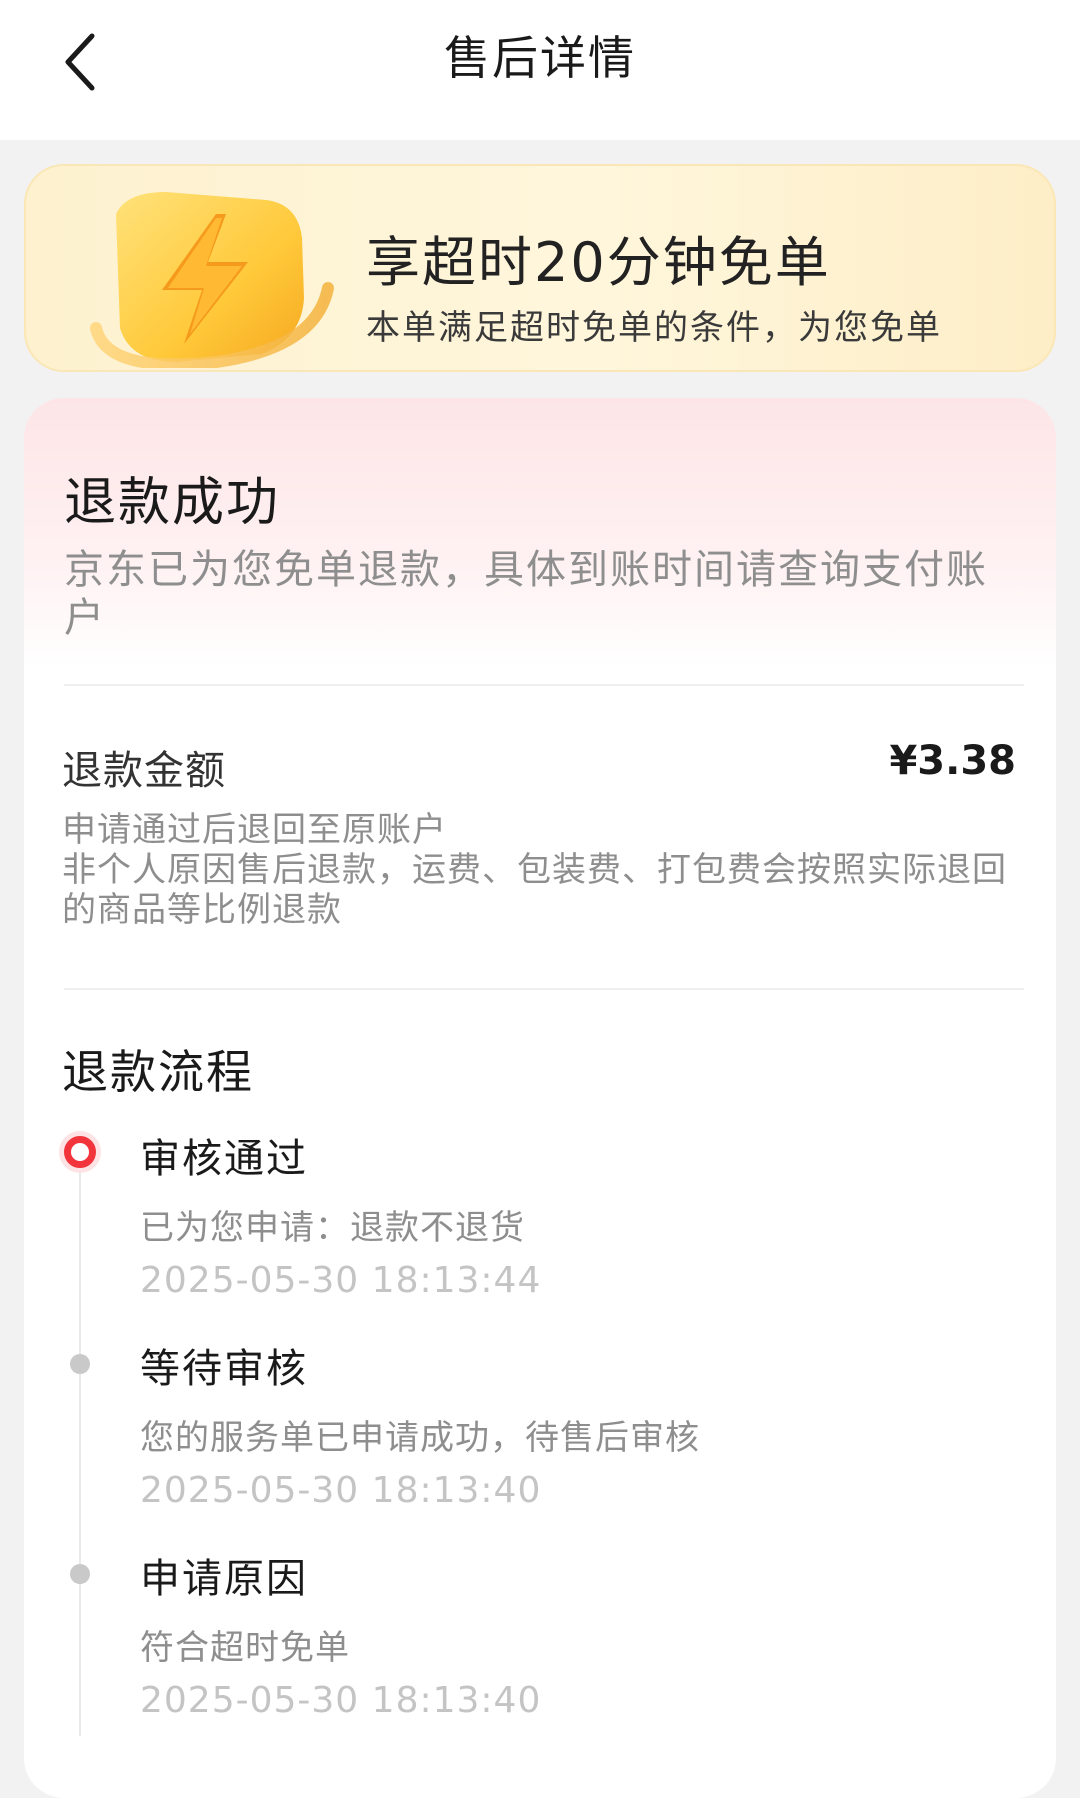 This screenshot has width=1080, height=1798. I want to click on timeline-dot-active, so click(80, 1152).